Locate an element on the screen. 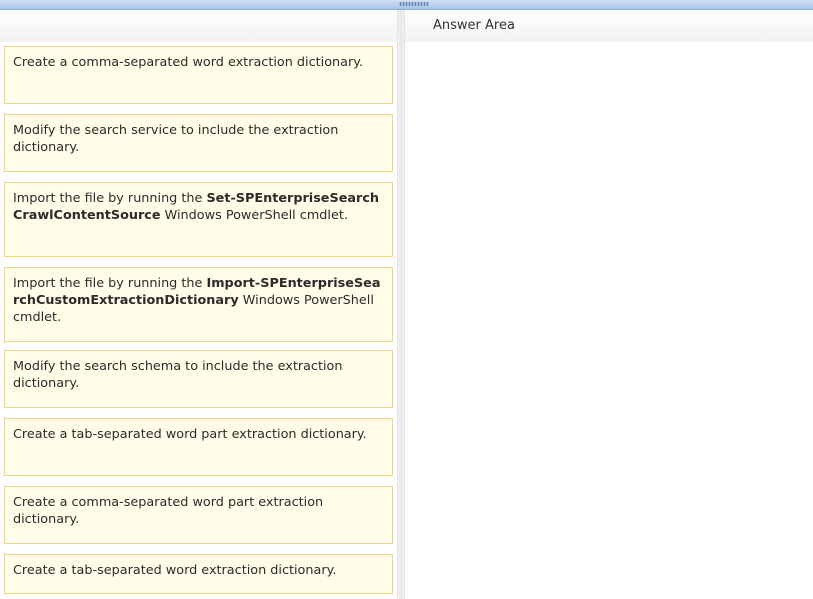 This screenshot has height=599, width=813. answer-area-title: Answer Area is located at coordinates (474, 25).